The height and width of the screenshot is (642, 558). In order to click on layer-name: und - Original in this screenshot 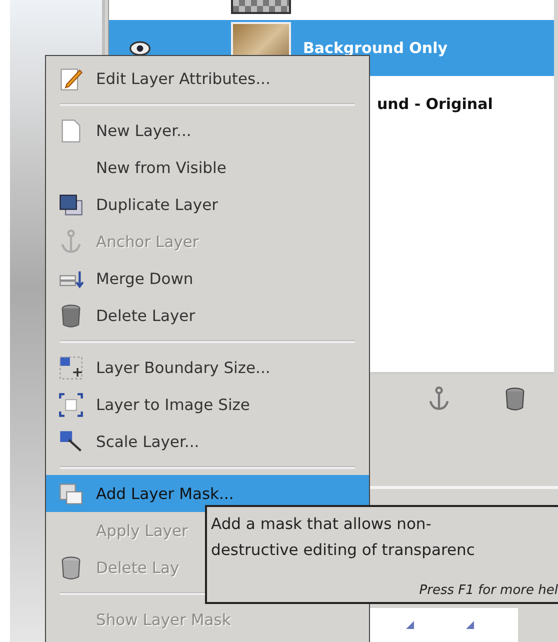, I will do `click(435, 104)`.